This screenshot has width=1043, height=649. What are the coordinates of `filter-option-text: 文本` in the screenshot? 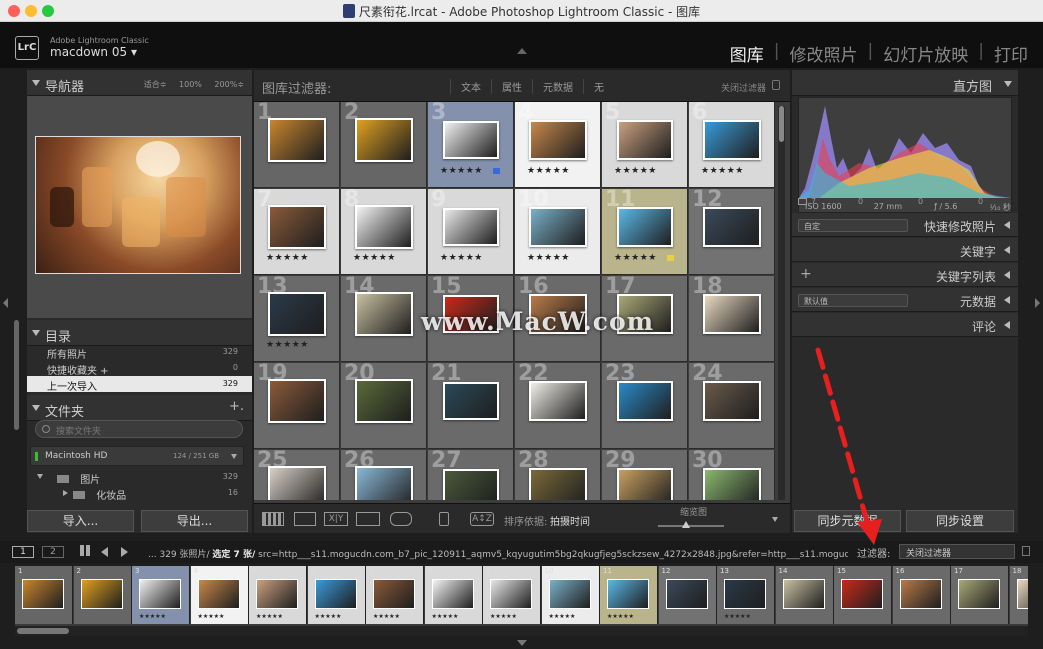 It's located at (470, 86).